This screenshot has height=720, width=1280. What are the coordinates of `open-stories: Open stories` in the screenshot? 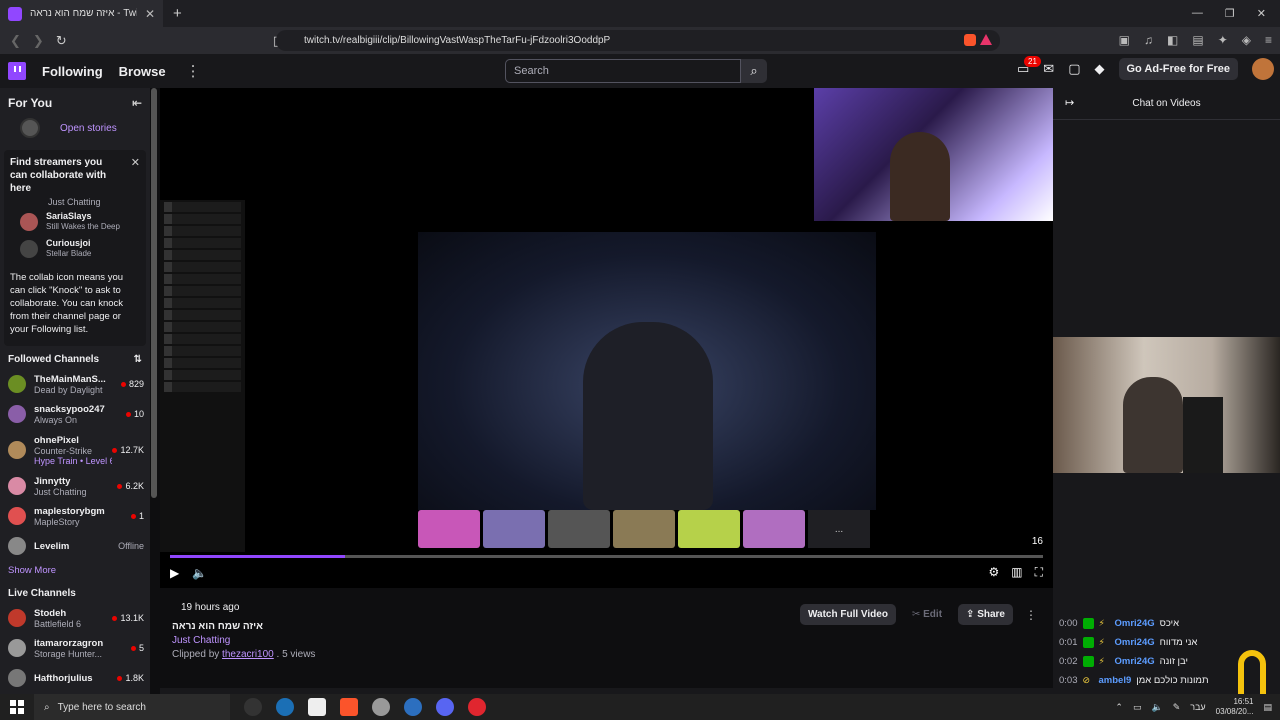 It's located at (75, 128).